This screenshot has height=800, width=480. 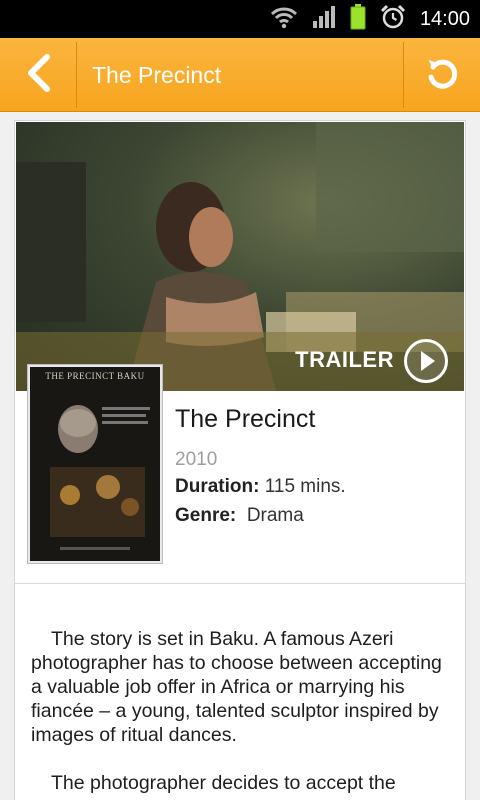 I want to click on section-divider, so click(x=240, y=583).